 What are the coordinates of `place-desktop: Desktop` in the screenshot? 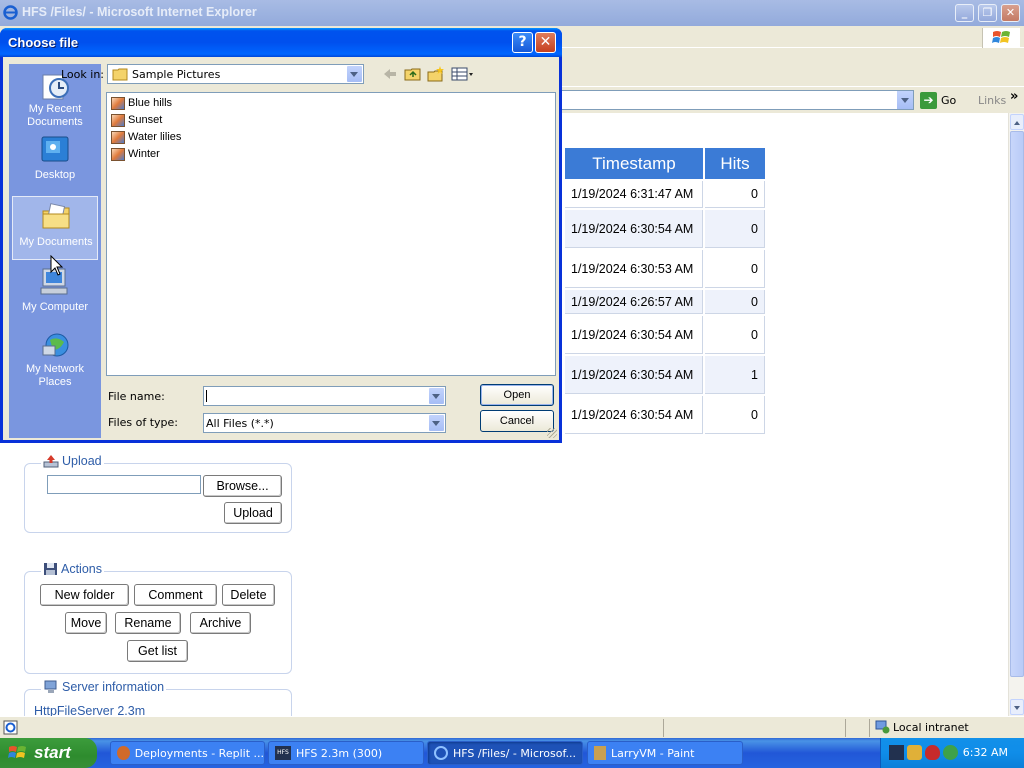 It's located at (55, 162).